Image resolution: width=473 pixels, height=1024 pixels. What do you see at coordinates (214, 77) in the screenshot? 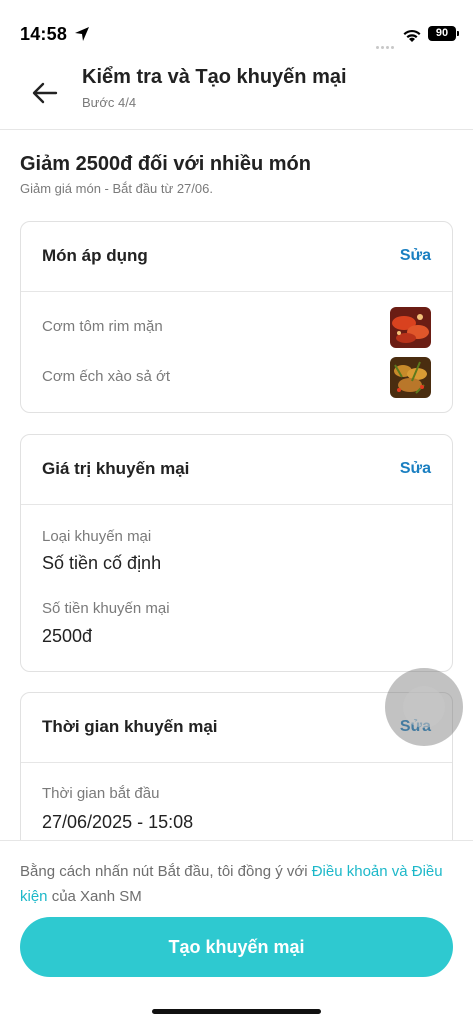
I see `page-title: Kiểm tra và Tạo khuyến mại` at bounding box center [214, 77].